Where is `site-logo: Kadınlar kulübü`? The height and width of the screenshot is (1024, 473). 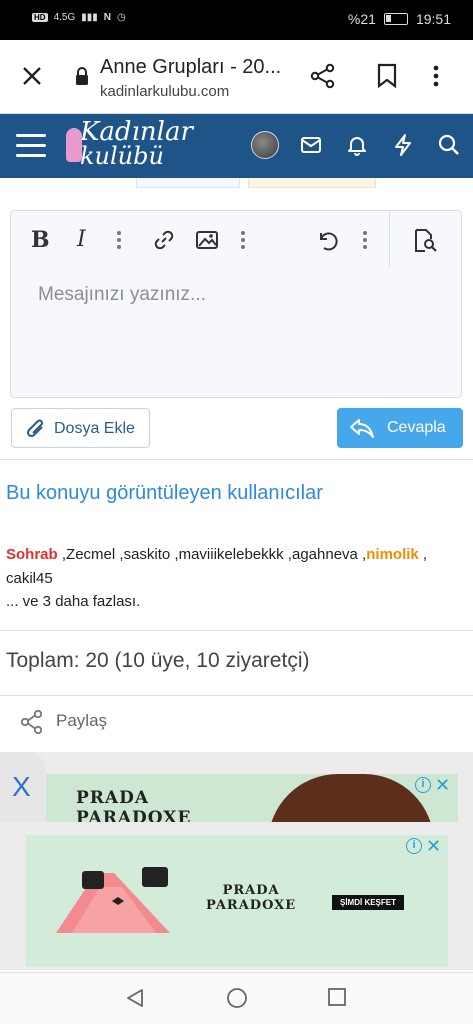
site-logo: Kadınlar kulübü is located at coordinates (129, 143).